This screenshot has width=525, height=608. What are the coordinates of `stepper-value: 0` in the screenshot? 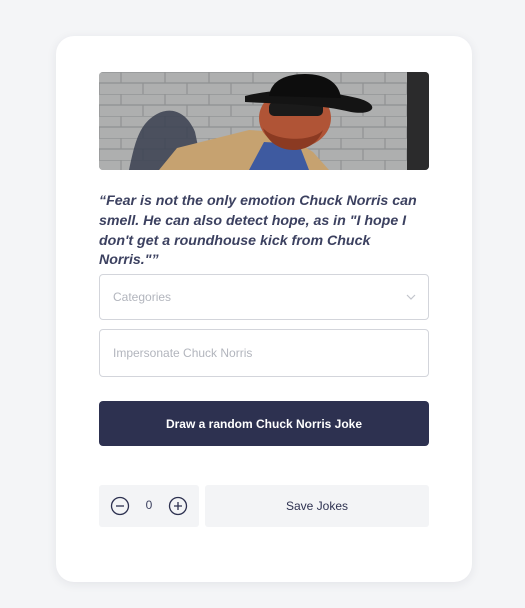 It's located at (149, 505).